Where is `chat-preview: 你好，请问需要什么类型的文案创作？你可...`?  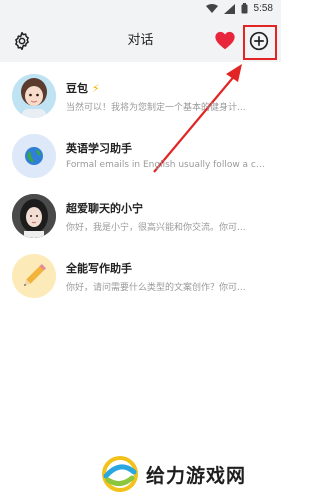 chat-preview: 你好，请问需要什么类型的文案创作？你可... is located at coordinates (156, 288).